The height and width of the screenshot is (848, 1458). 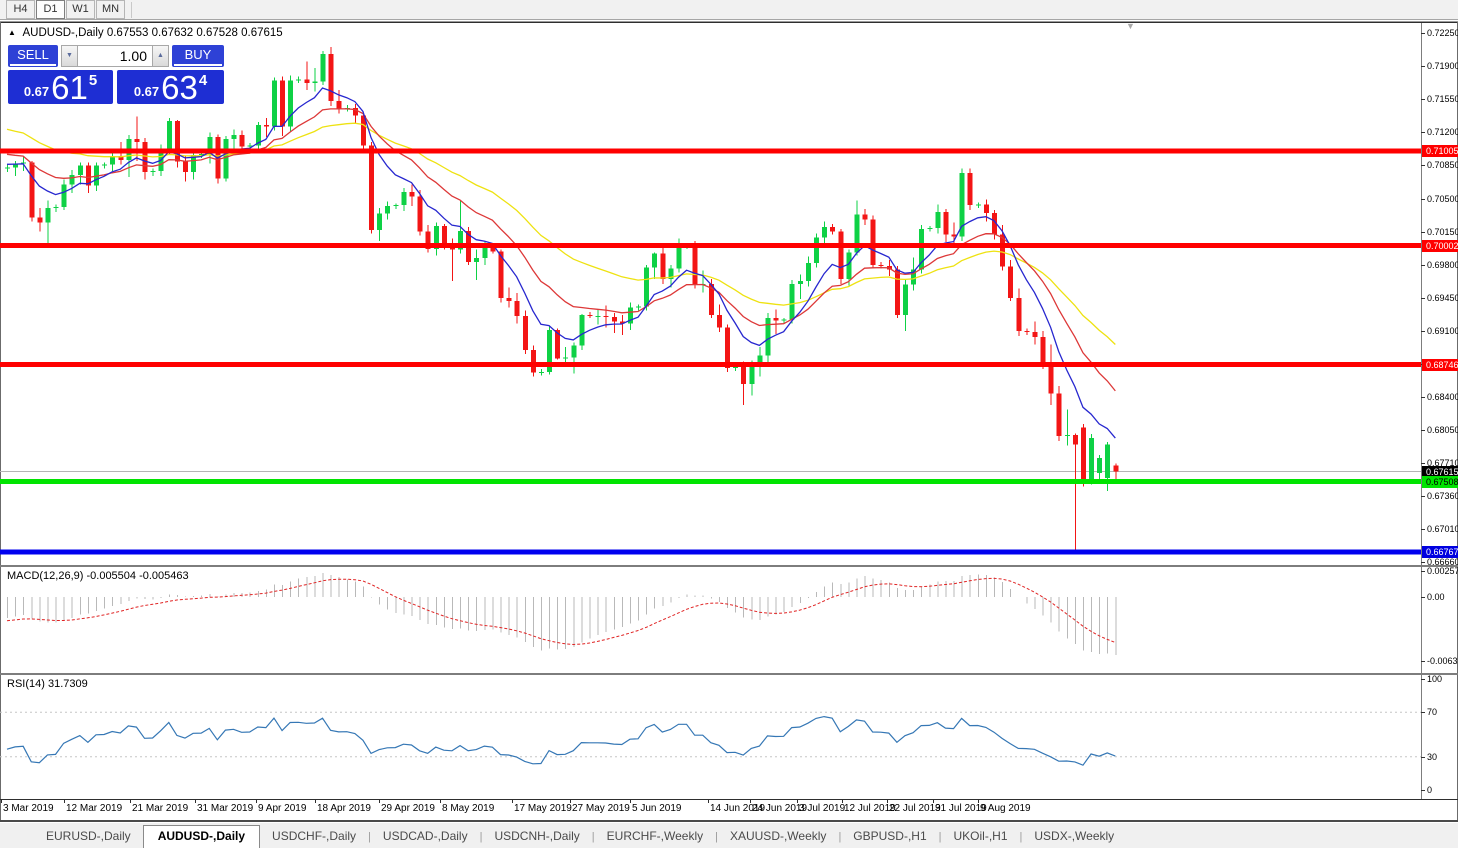 I want to click on toolbar-separator, so click(x=131, y=9).